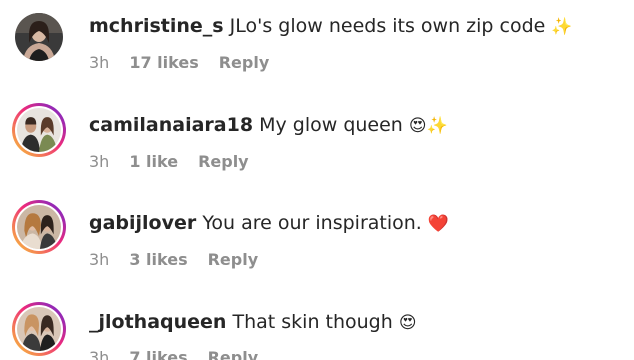  What do you see at coordinates (428, 126) in the screenshot?
I see `heart-eyes-sparkles-icon: 😍✨` at bounding box center [428, 126].